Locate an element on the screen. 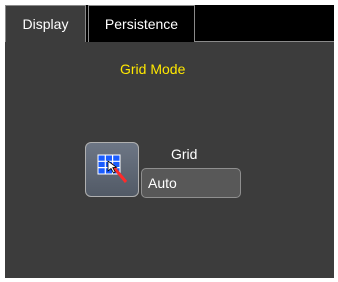 This screenshot has height=282, width=338. grid-mode-button is located at coordinates (112, 169).